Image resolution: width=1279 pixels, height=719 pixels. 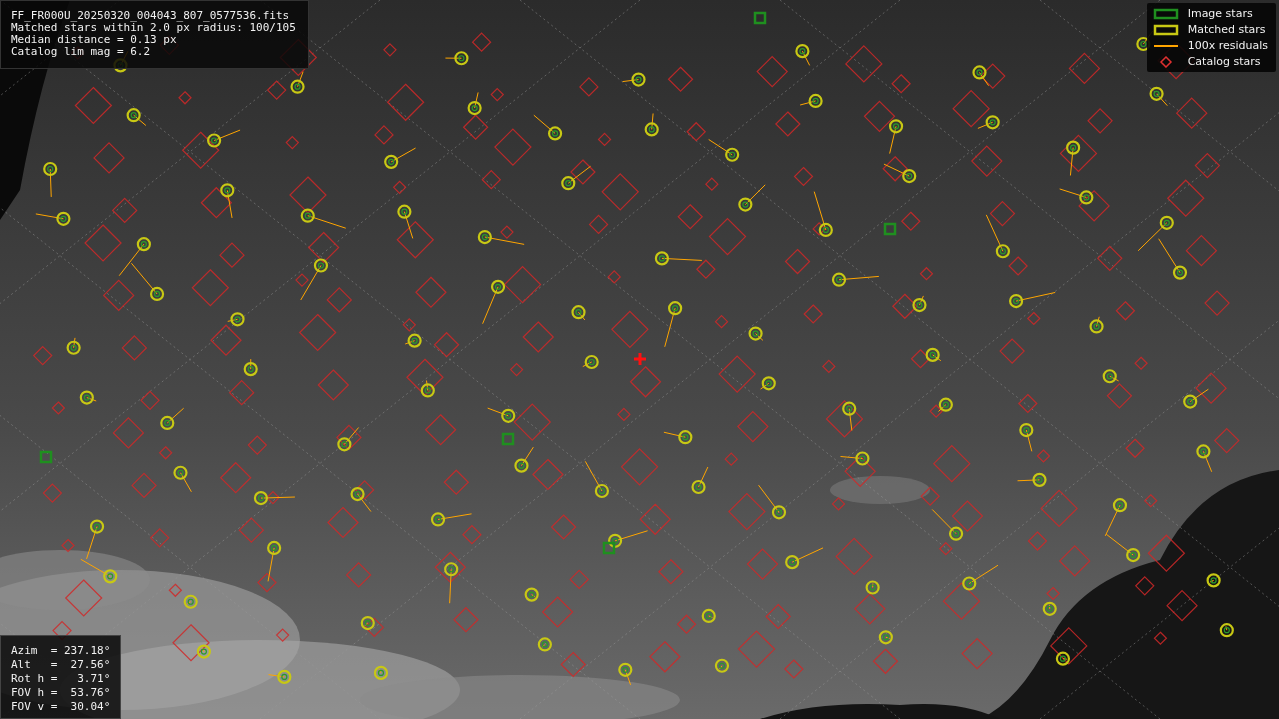 What do you see at coordinates (61, 651) in the screenshot?
I see `pointing-text: Azim = 237.18°` at bounding box center [61, 651].